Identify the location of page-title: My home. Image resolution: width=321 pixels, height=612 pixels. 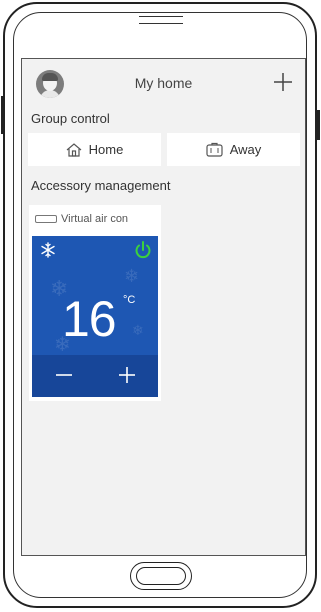
(163, 83).